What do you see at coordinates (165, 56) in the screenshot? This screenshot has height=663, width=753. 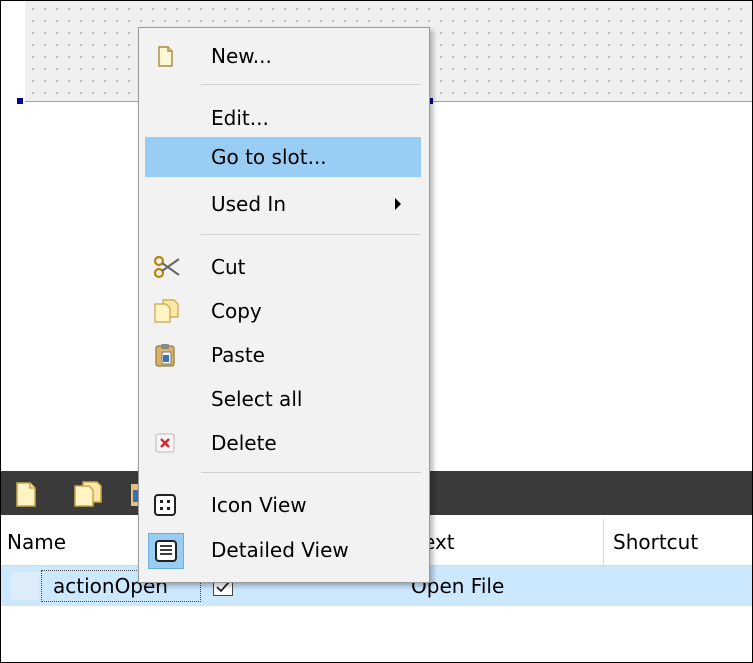 I see `new-document-icon` at bounding box center [165, 56].